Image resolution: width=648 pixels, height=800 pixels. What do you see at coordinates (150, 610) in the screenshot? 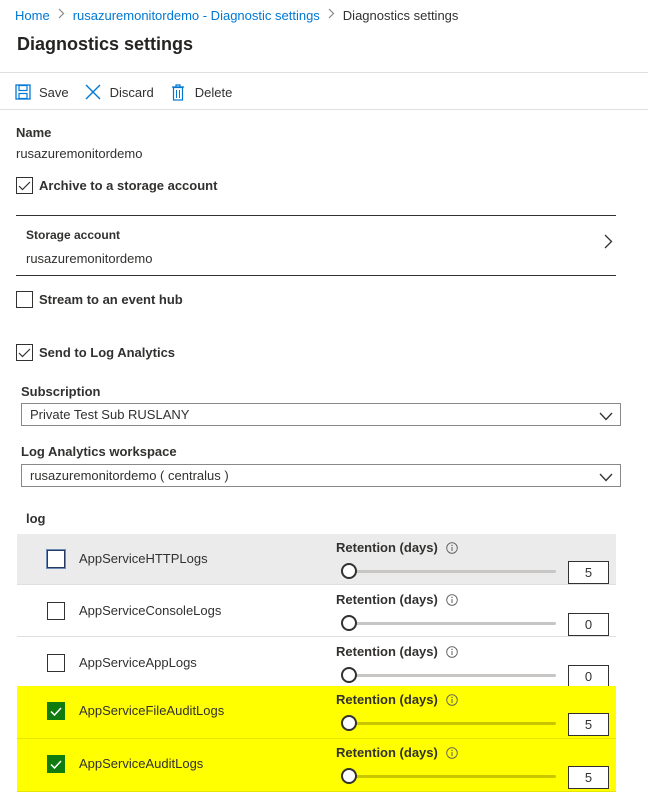
I see `log-category-name: AppServiceConsoleLogs` at bounding box center [150, 610].